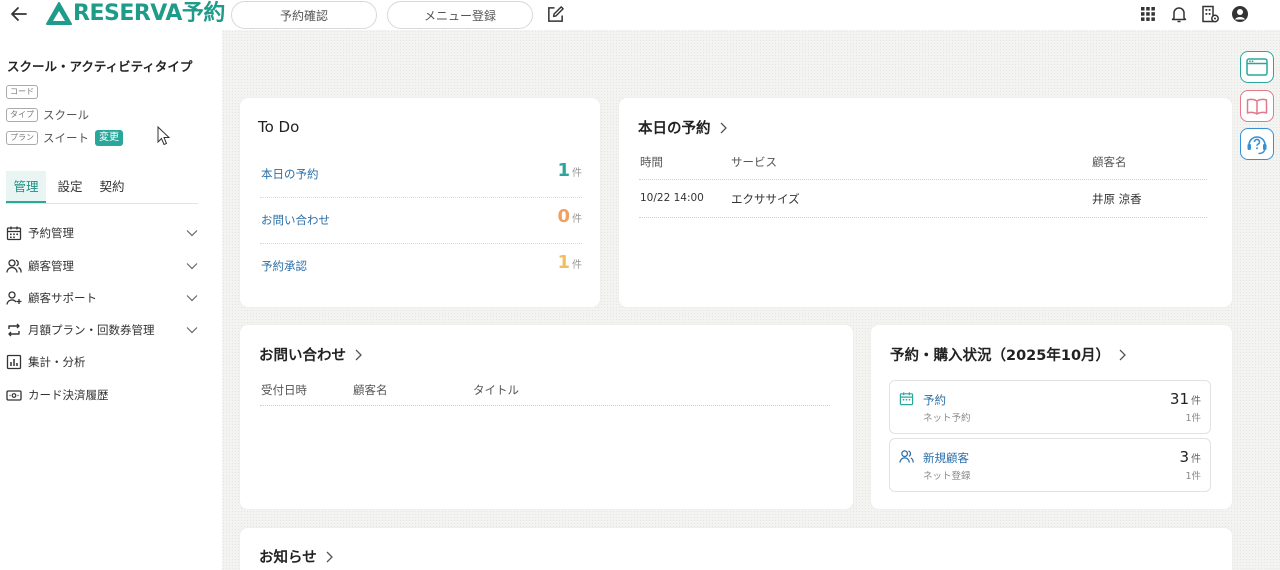  I want to click on sidebar-item-customer-management: 顧客管理, so click(102, 266).